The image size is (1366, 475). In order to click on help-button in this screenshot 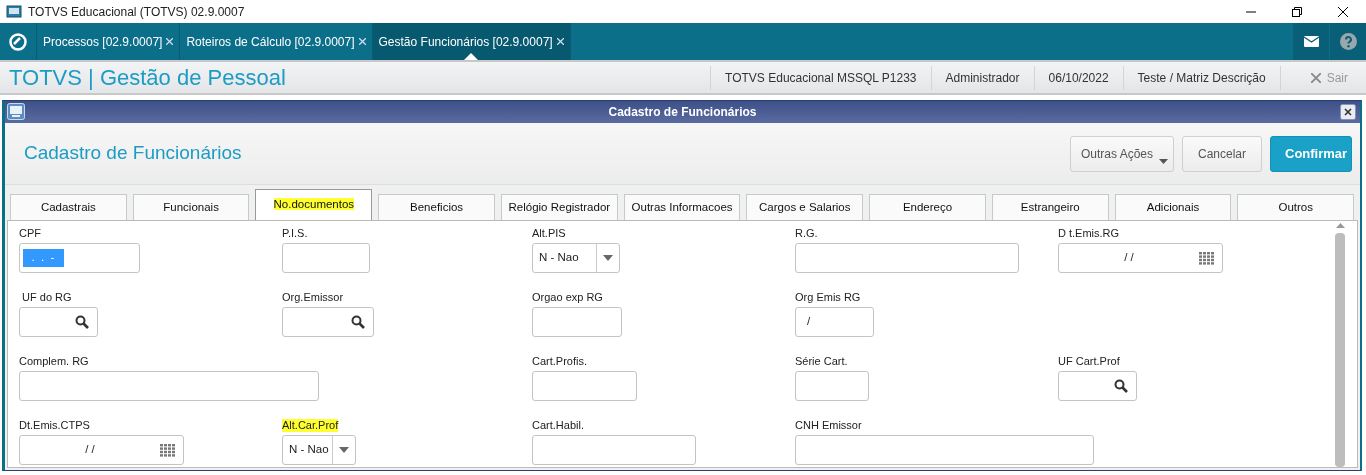, I will do `click(1347, 41)`.